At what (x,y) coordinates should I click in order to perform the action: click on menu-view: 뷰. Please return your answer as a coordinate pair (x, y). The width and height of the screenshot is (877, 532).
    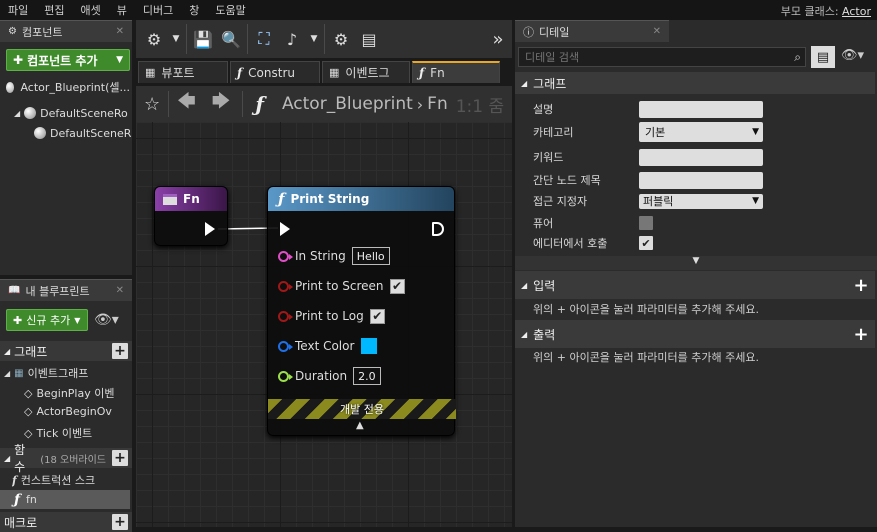
    Looking at the image, I should click on (122, 10).